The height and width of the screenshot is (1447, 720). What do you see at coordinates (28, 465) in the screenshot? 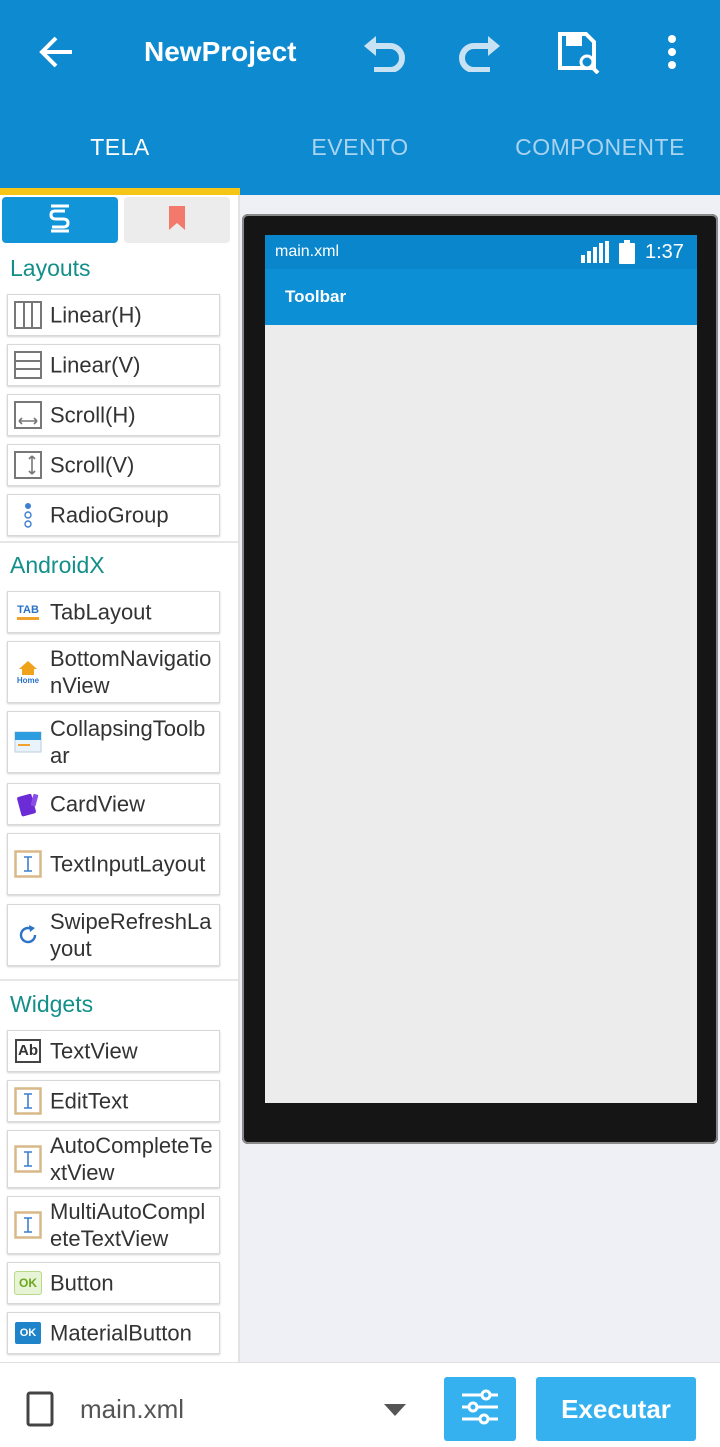
I see `scroll-vertical-icon` at bounding box center [28, 465].